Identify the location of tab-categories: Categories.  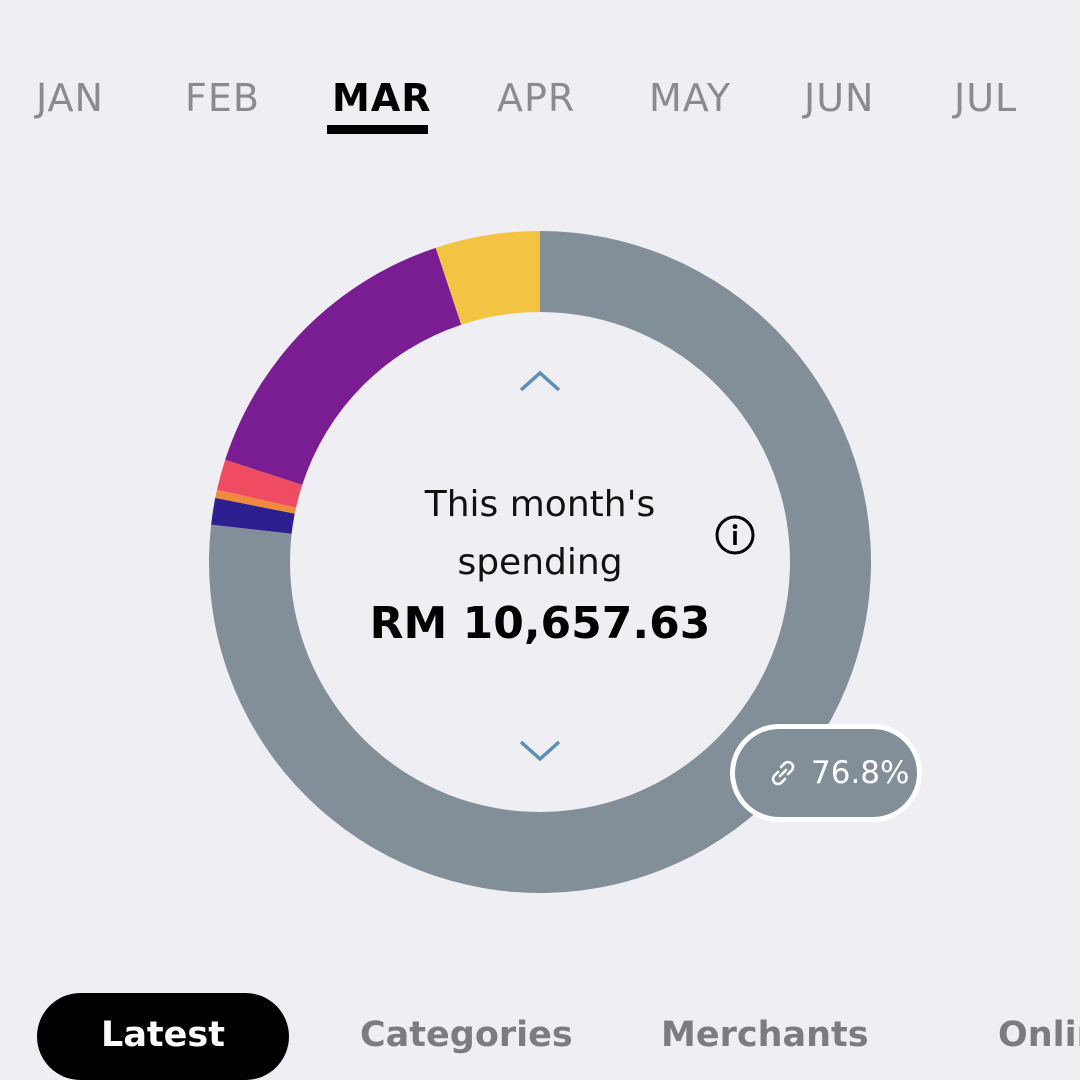
(466, 1035).